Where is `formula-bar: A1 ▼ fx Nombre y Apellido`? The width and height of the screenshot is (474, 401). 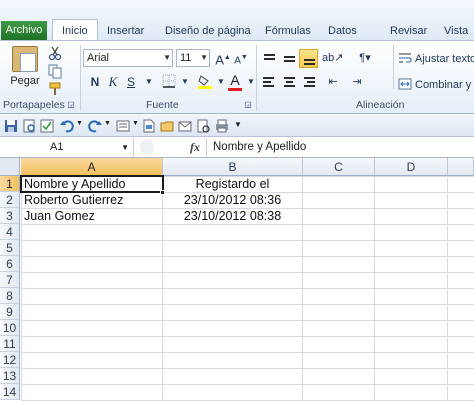
formula-bar: A1 ▼ fx Nombre y Apellido is located at coordinates (237, 147).